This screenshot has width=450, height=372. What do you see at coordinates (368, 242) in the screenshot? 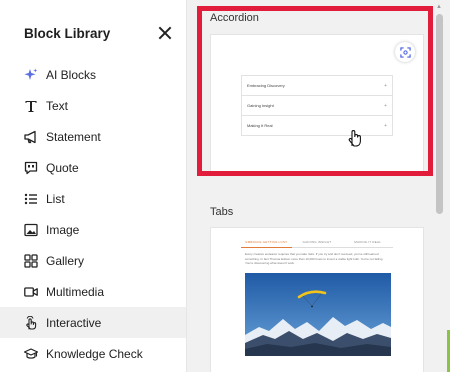
I see `tab-item: Making it real` at bounding box center [368, 242].